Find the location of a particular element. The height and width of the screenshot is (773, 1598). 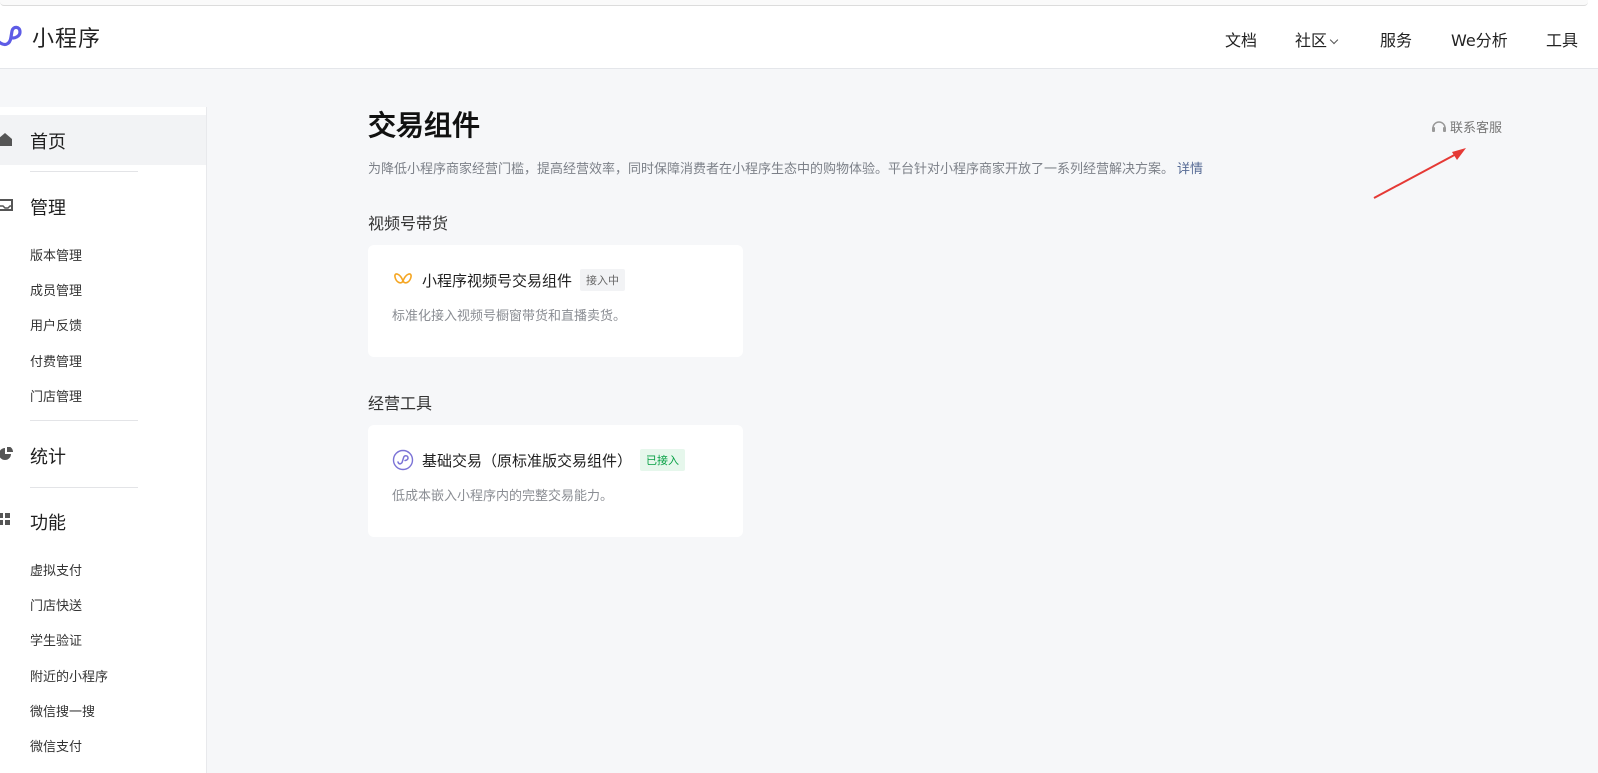

card-title: 基础交易（原标准版交易组件） is located at coordinates (527, 460).